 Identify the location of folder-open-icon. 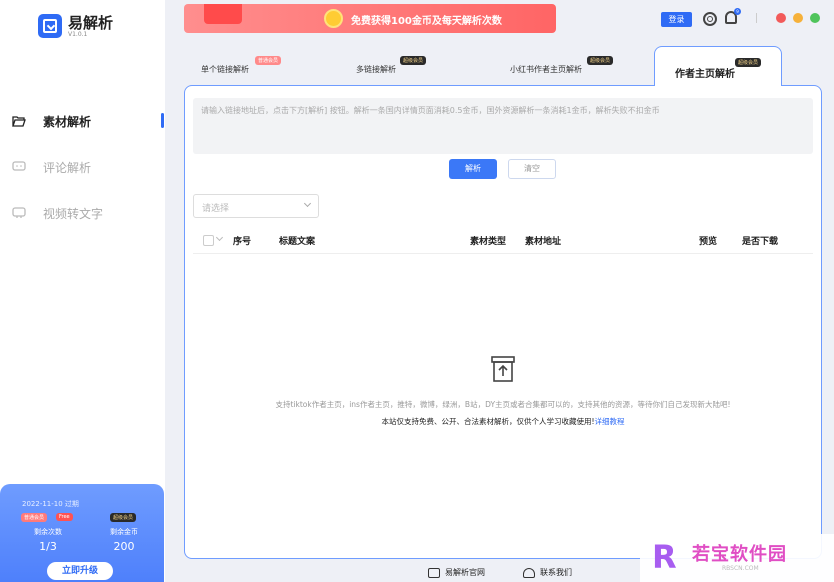
(19, 121).